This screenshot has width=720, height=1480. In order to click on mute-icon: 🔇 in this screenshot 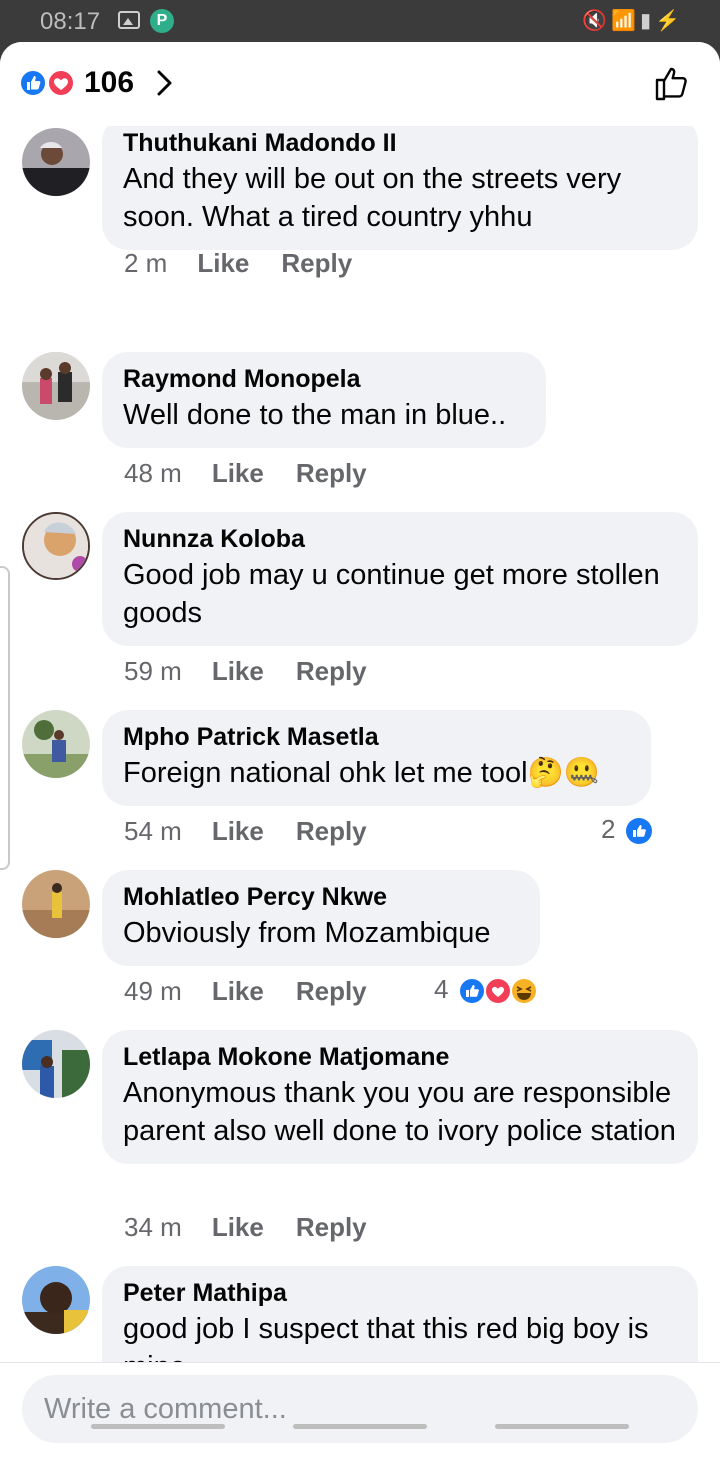, I will do `click(597, 21)`.